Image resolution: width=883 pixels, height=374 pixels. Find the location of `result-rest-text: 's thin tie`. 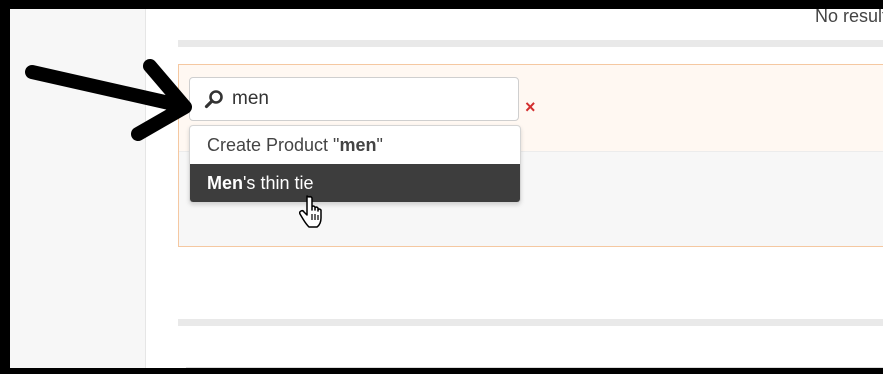

result-rest-text: 's thin tie is located at coordinates (278, 183).